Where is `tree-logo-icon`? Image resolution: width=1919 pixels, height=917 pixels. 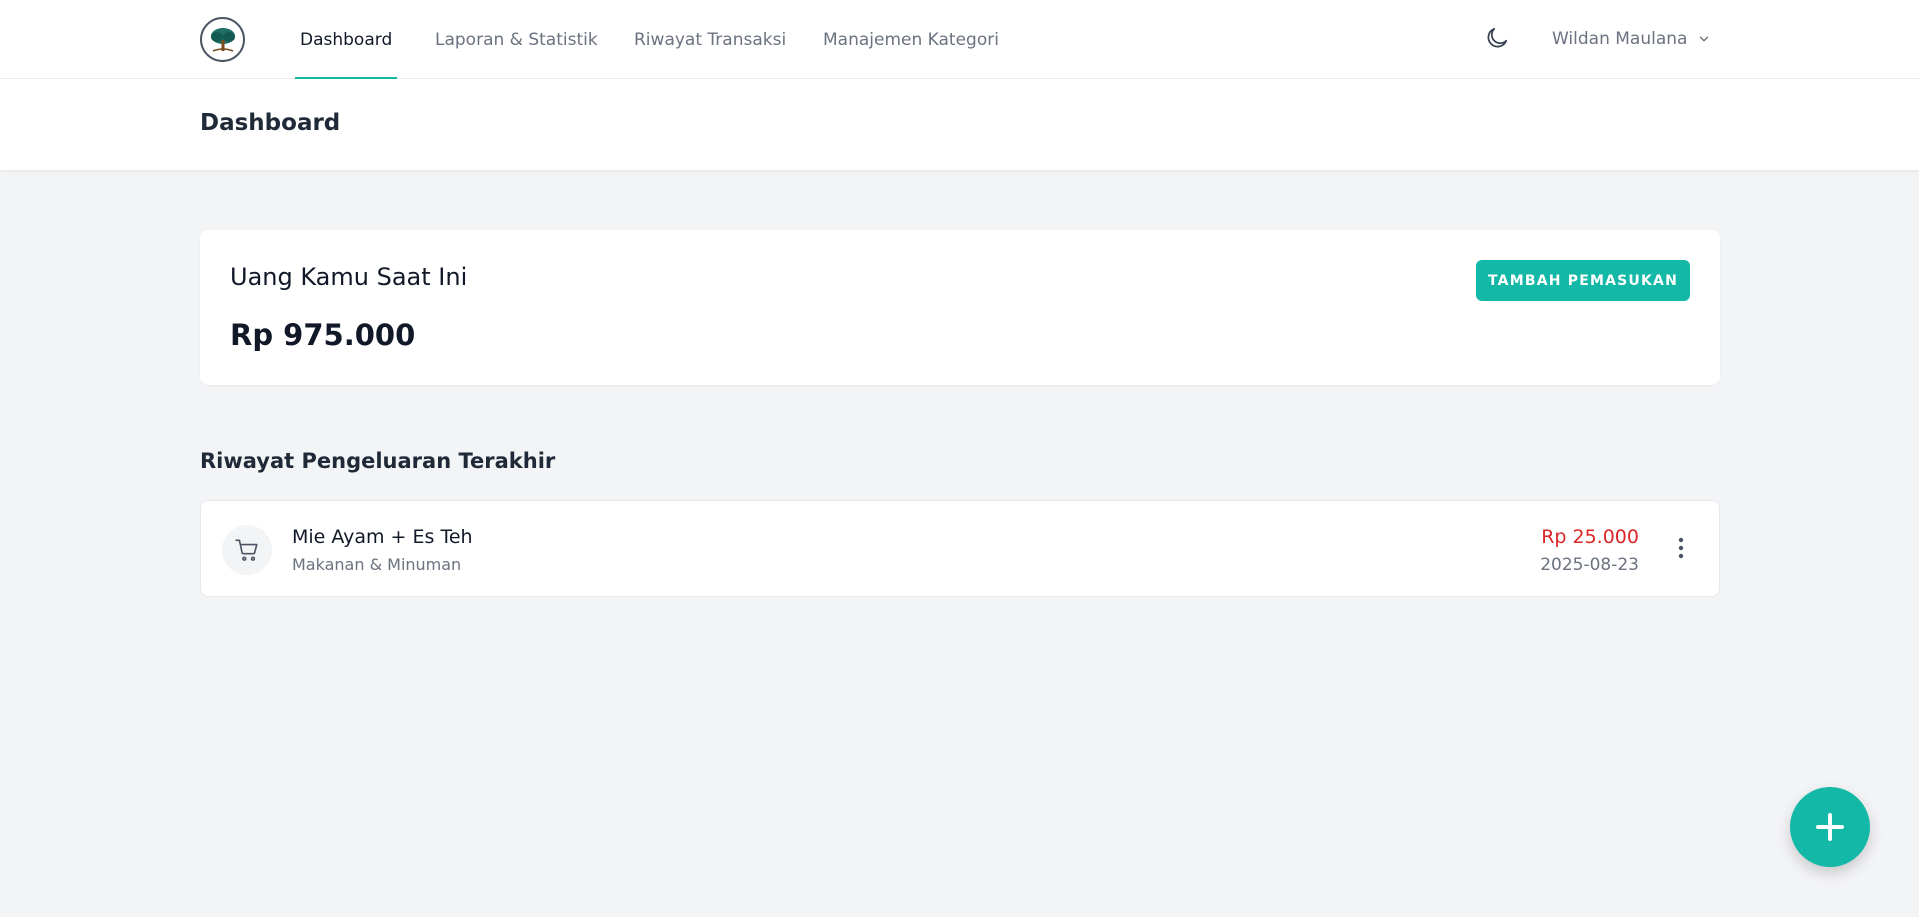
tree-logo-icon is located at coordinates (222, 39).